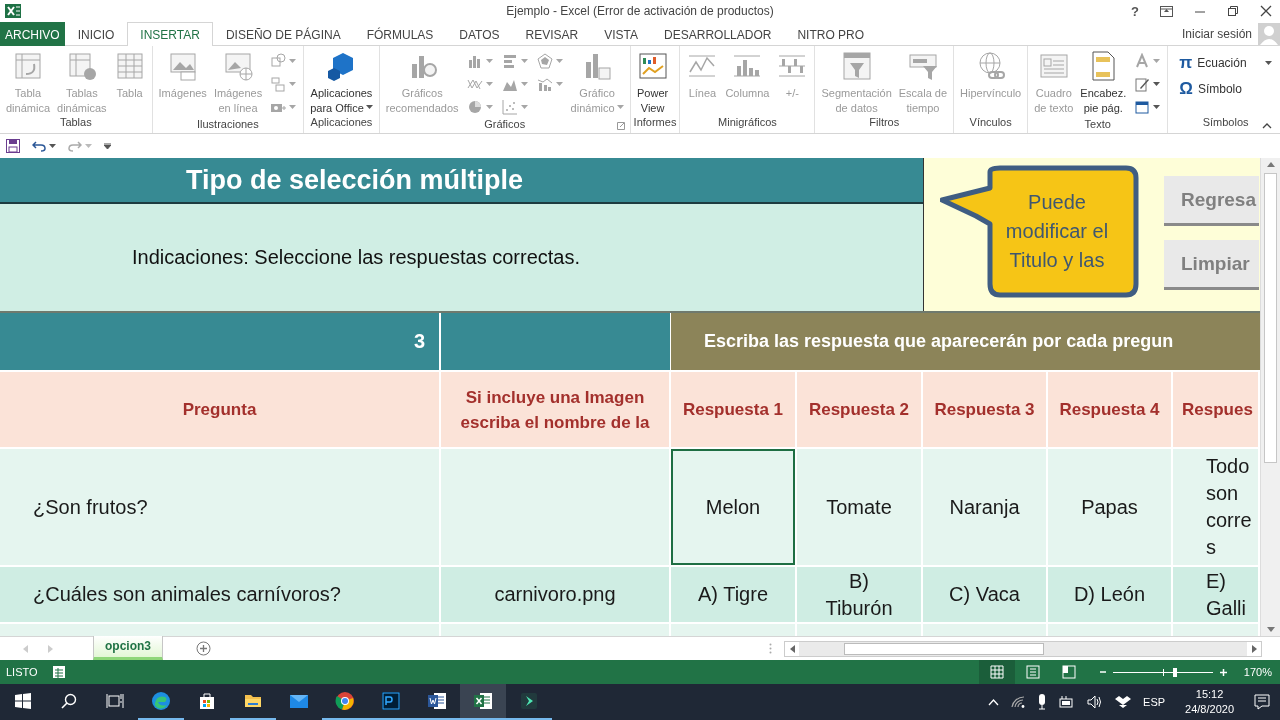 The image size is (1280, 720). I want to click on column-header: Respuesta 3, so click(985, 408).